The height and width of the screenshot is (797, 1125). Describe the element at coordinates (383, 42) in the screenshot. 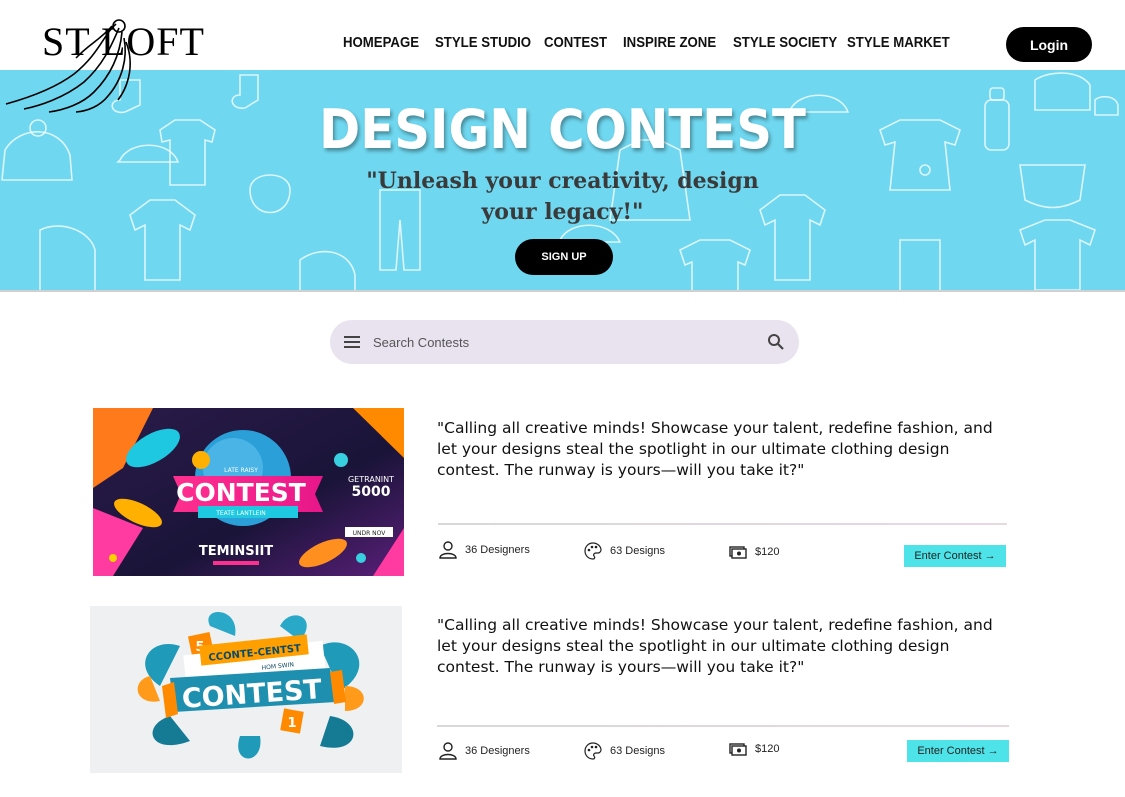

I see `nav-item-homepage: HOMEPAGE` at that location.